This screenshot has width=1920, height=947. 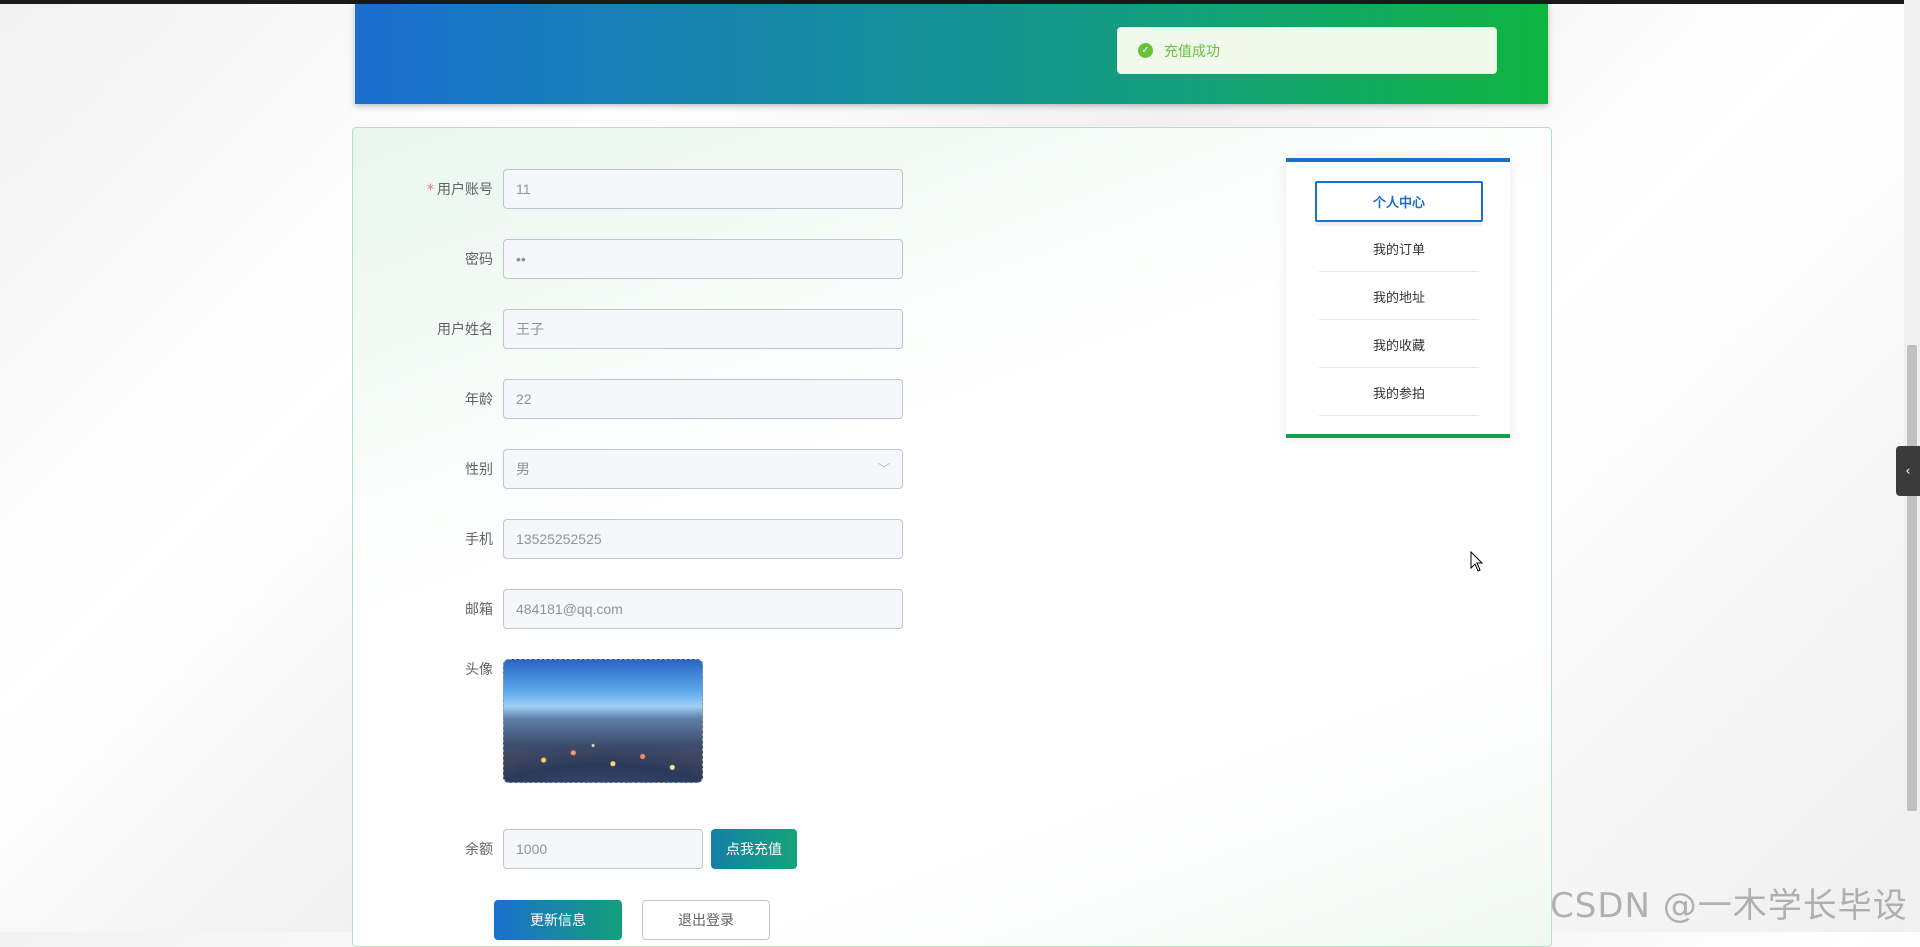 What do you see at coordinates (703, 329) in the screenshot?
I see `name-input: 王子` at bounding box center [703, 329].